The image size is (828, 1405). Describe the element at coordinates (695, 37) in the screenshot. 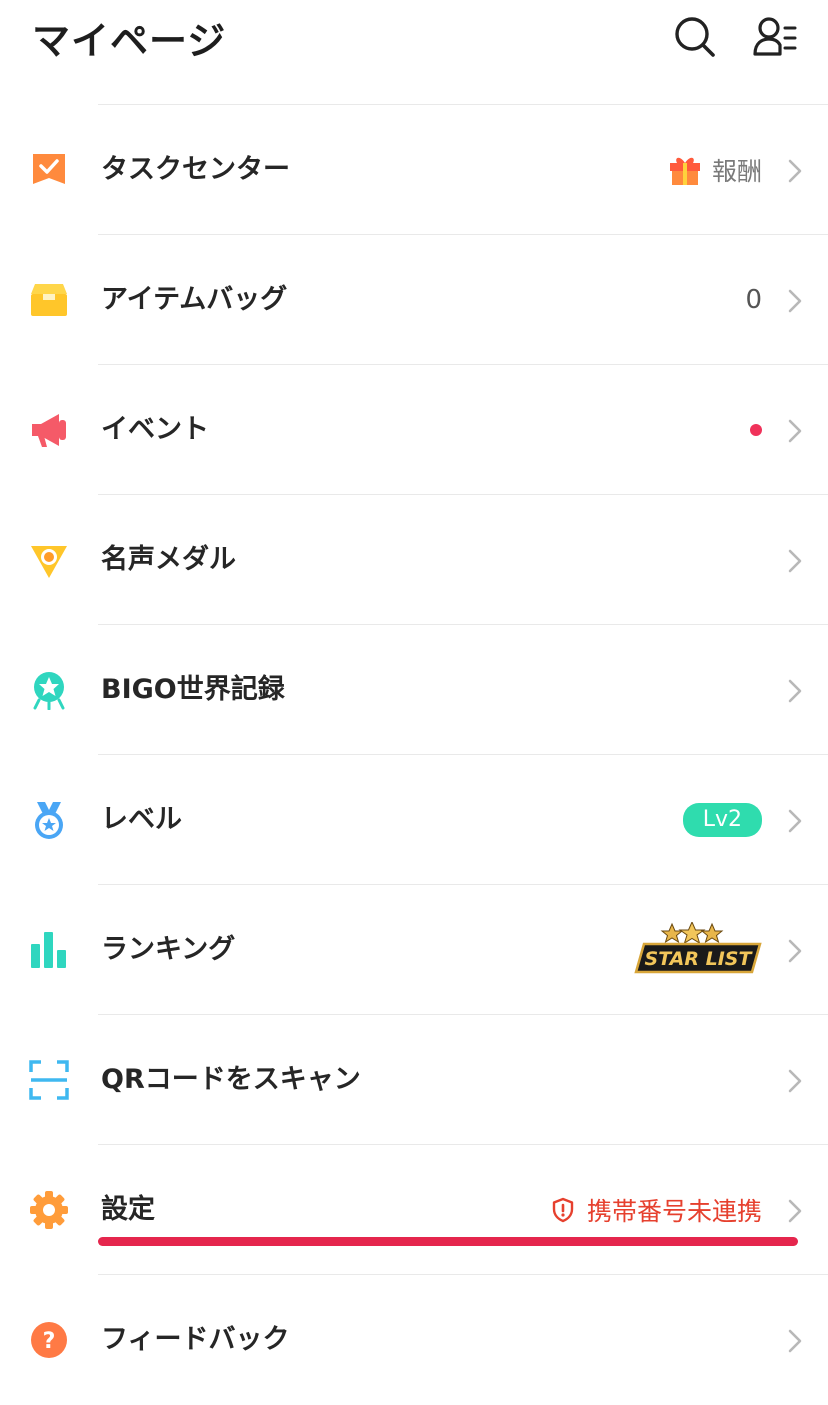

I see `search-icon` at that location.